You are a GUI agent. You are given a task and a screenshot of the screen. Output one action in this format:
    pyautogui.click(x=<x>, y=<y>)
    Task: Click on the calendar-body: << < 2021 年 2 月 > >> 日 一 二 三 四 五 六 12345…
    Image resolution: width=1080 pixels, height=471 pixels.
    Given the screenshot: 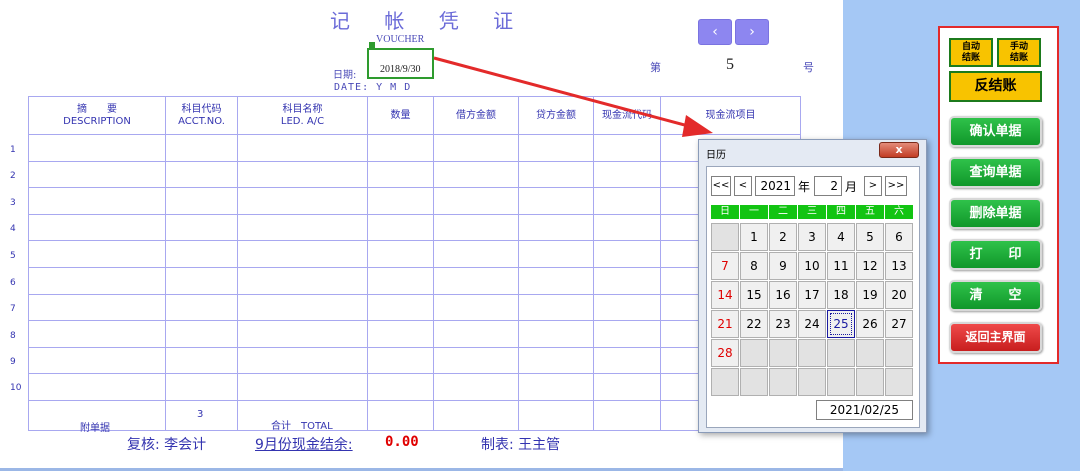 What is the action you would take?
    pyautogui.click(x=813, y=297)
    